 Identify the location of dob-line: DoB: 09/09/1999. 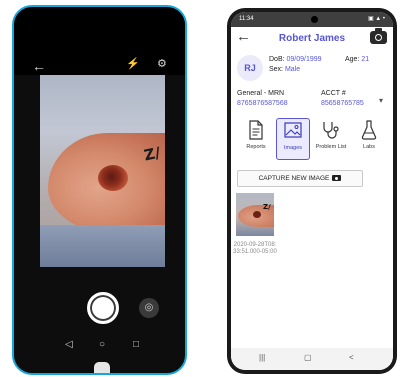
(295, 59).